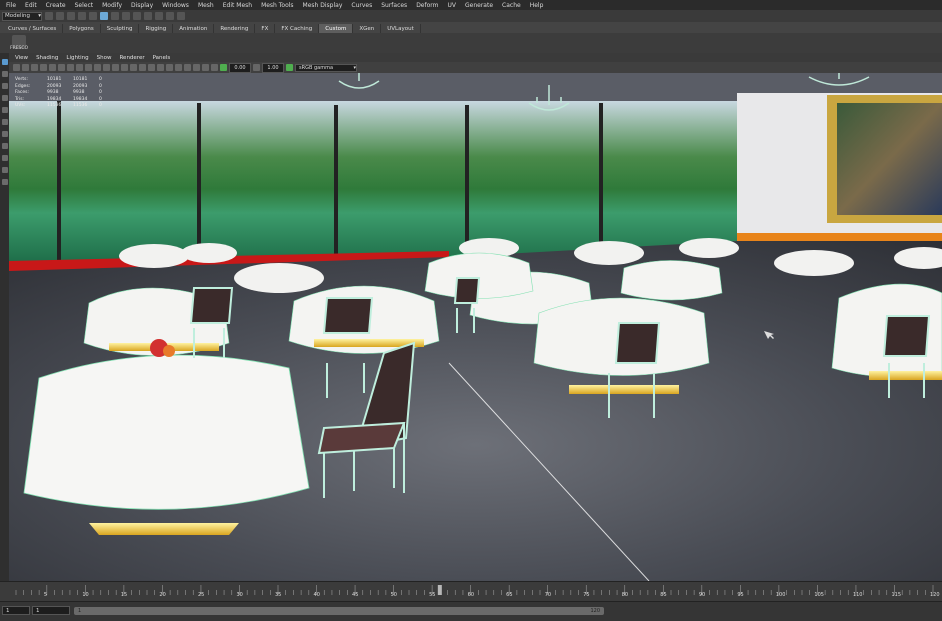  I want to click on panel-menu-lighting: Lighting, so click(77, 58).